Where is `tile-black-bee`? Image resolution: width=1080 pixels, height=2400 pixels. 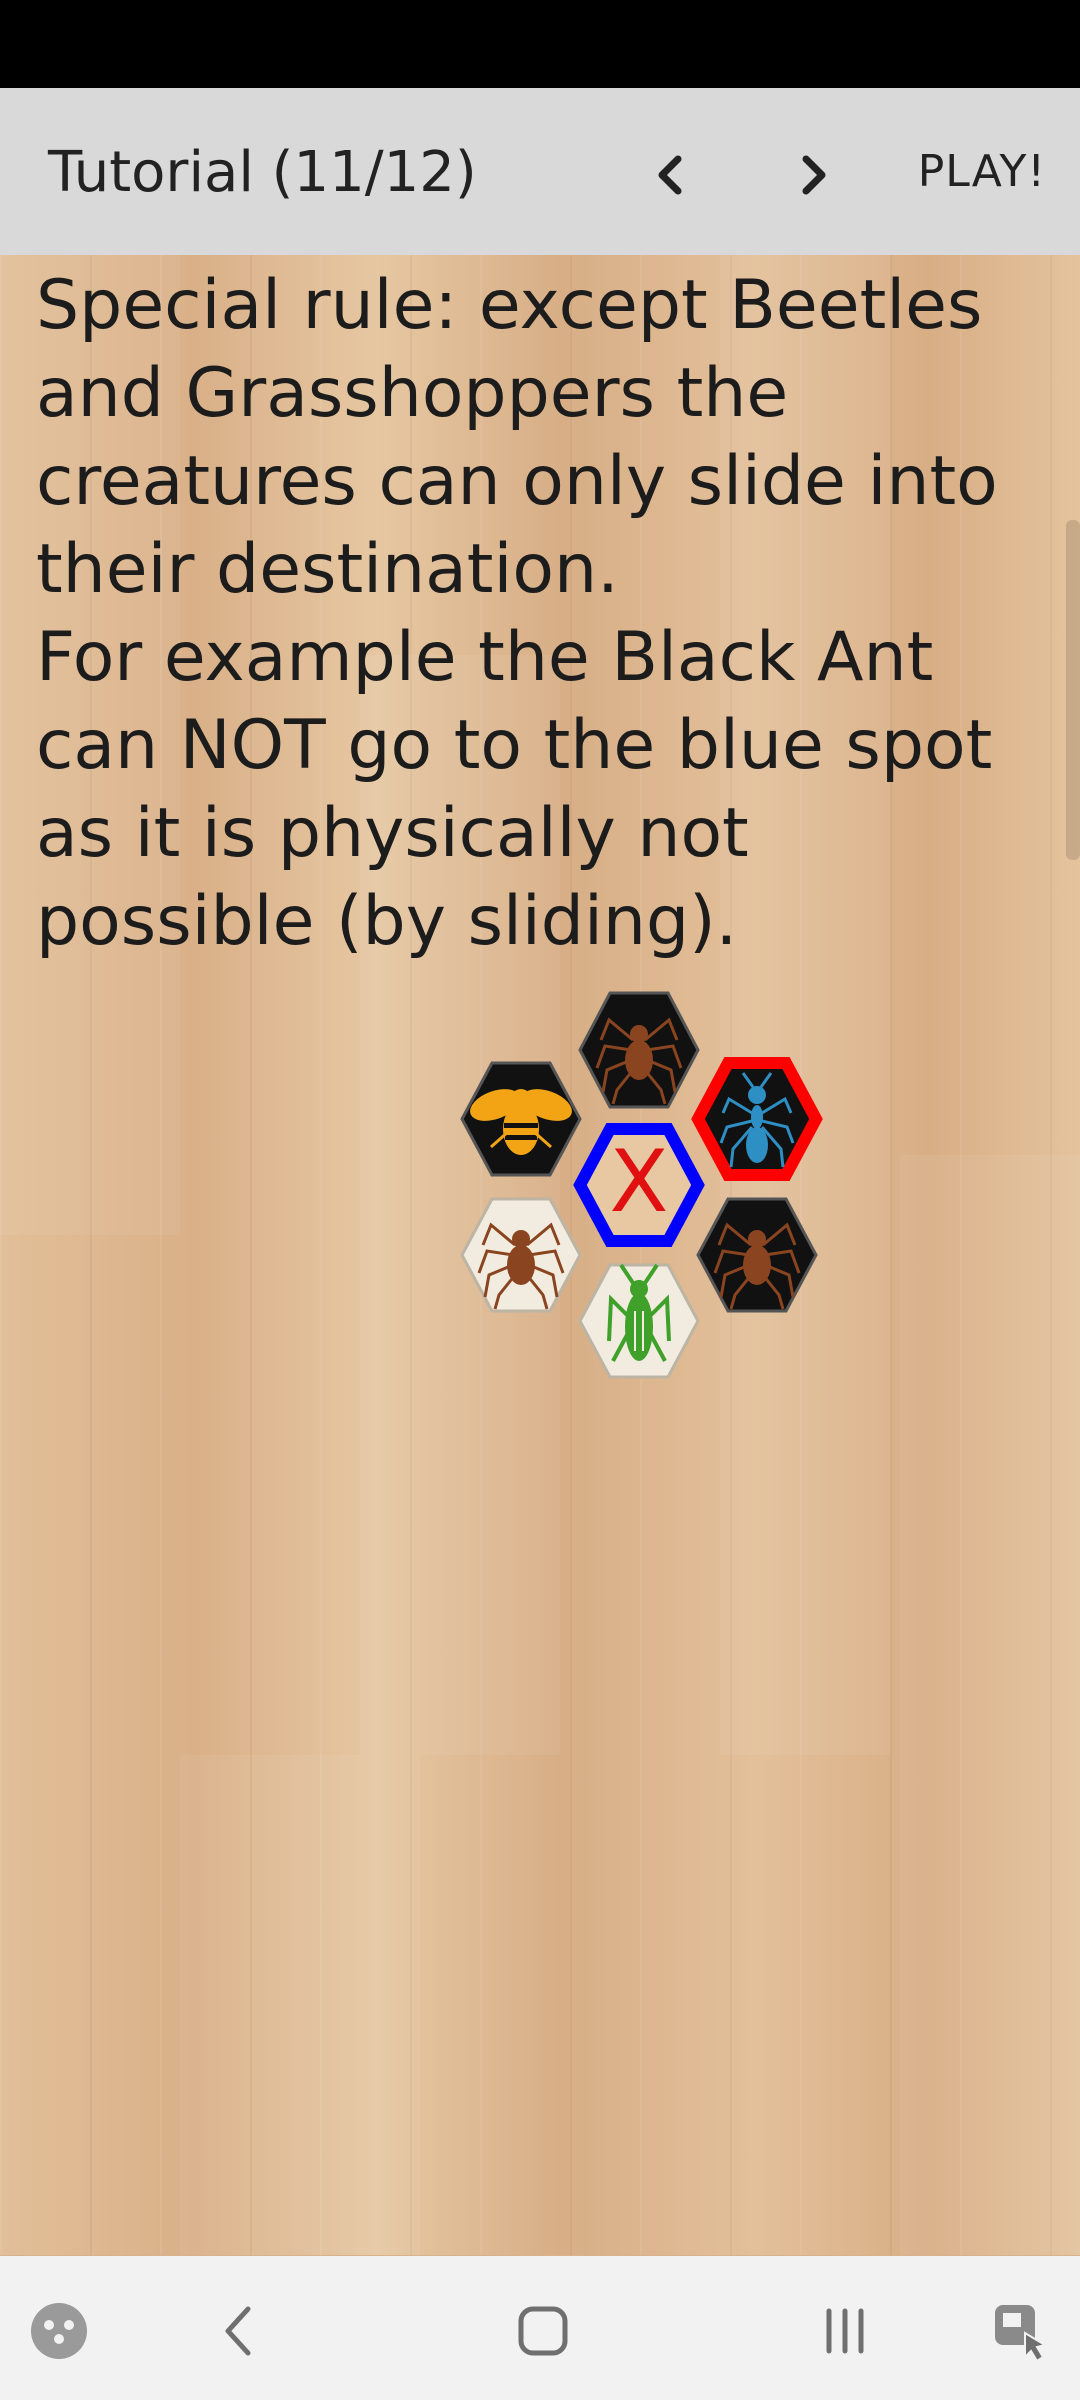 tile-black-bee is located at coordinates (521, 1119).